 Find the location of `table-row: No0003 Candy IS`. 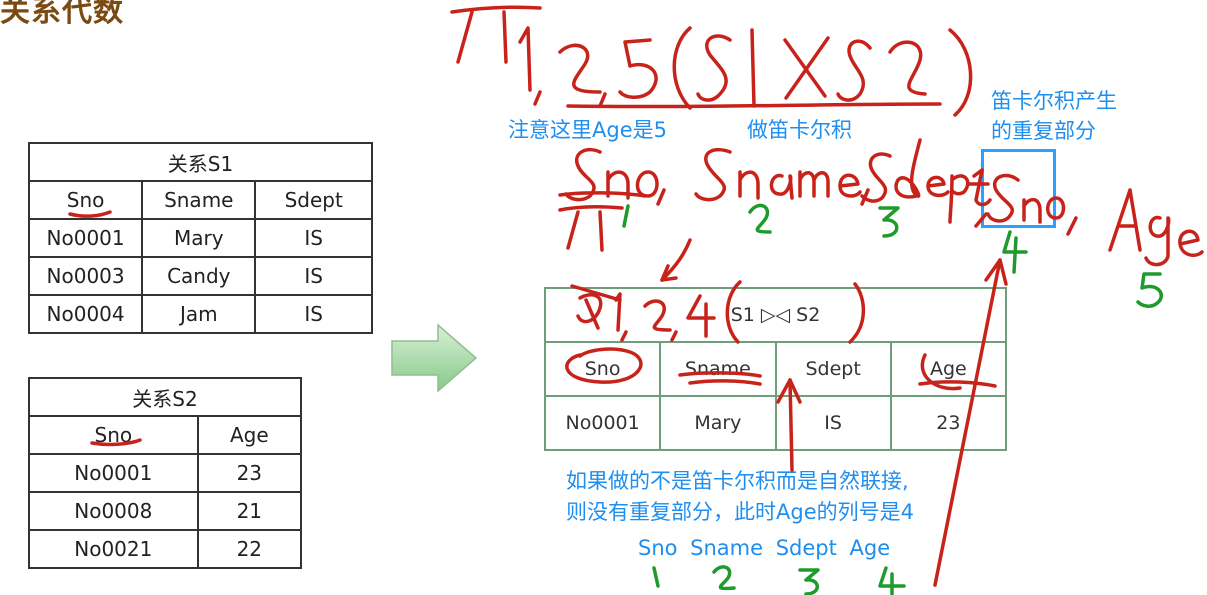

table-row: No0003 Candy IS is located at coordinates (200, 276).